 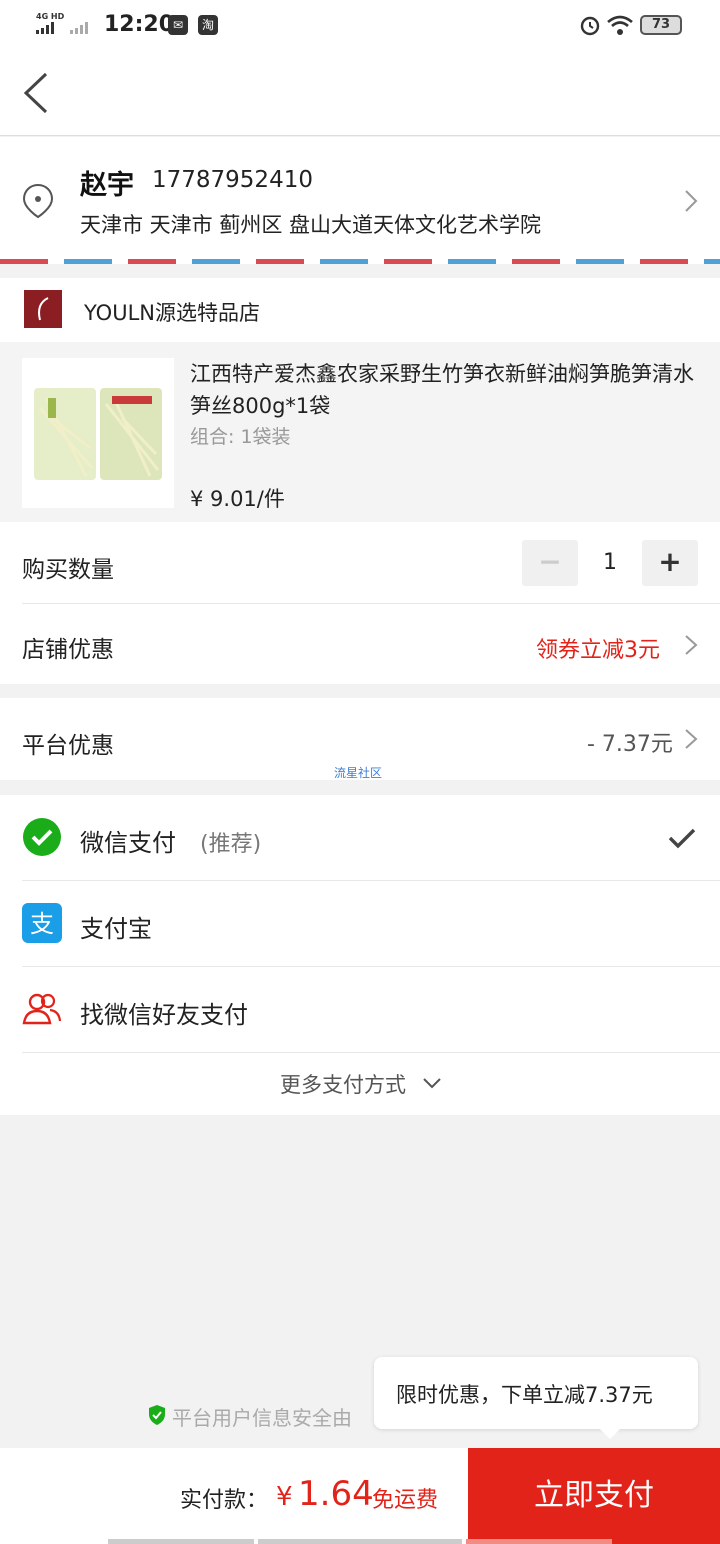 What do you see at coordinates (98, 433) in the screenshot?
I see `product-image` at bounding box center [98, 433].